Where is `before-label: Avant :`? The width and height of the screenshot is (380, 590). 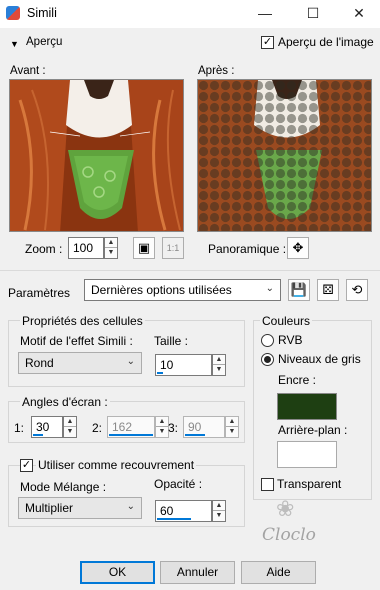 before-label: Avant : is located at coordinates (28, 71).